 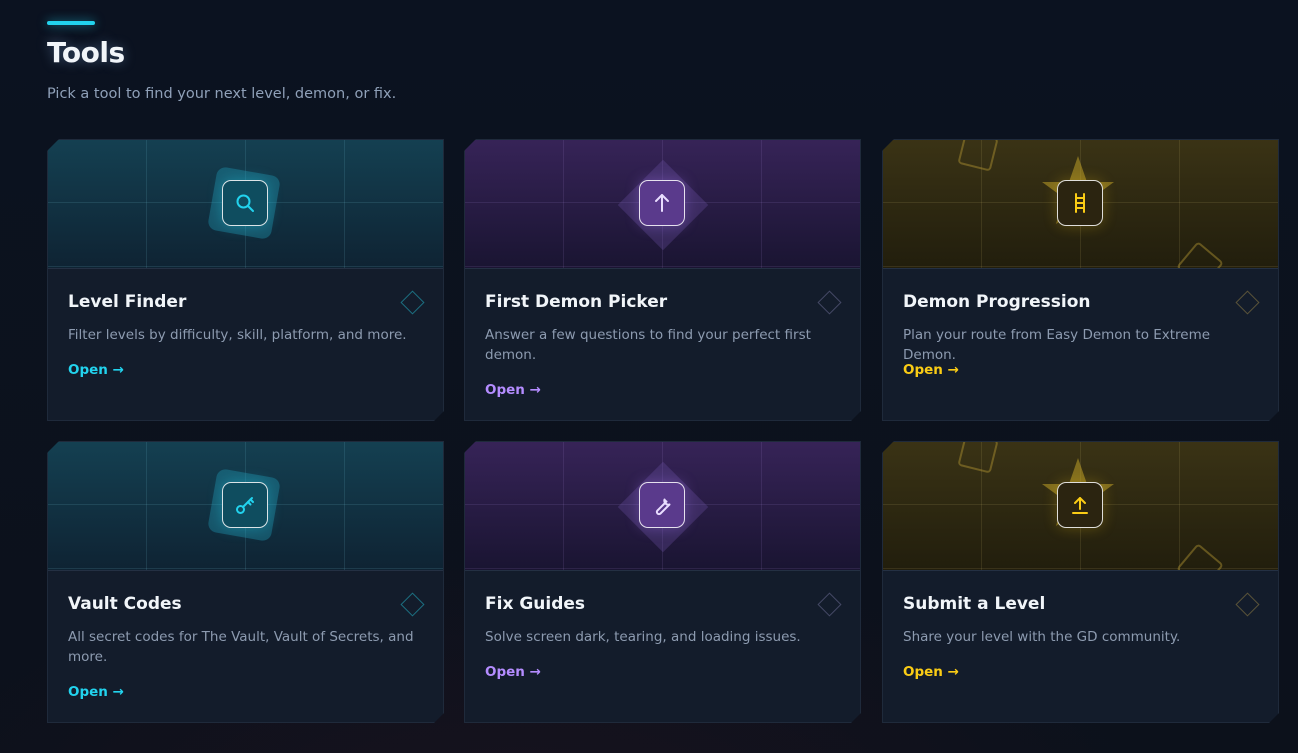 I want to click on card-title: Vault Codes, so click(x=125, y=604).